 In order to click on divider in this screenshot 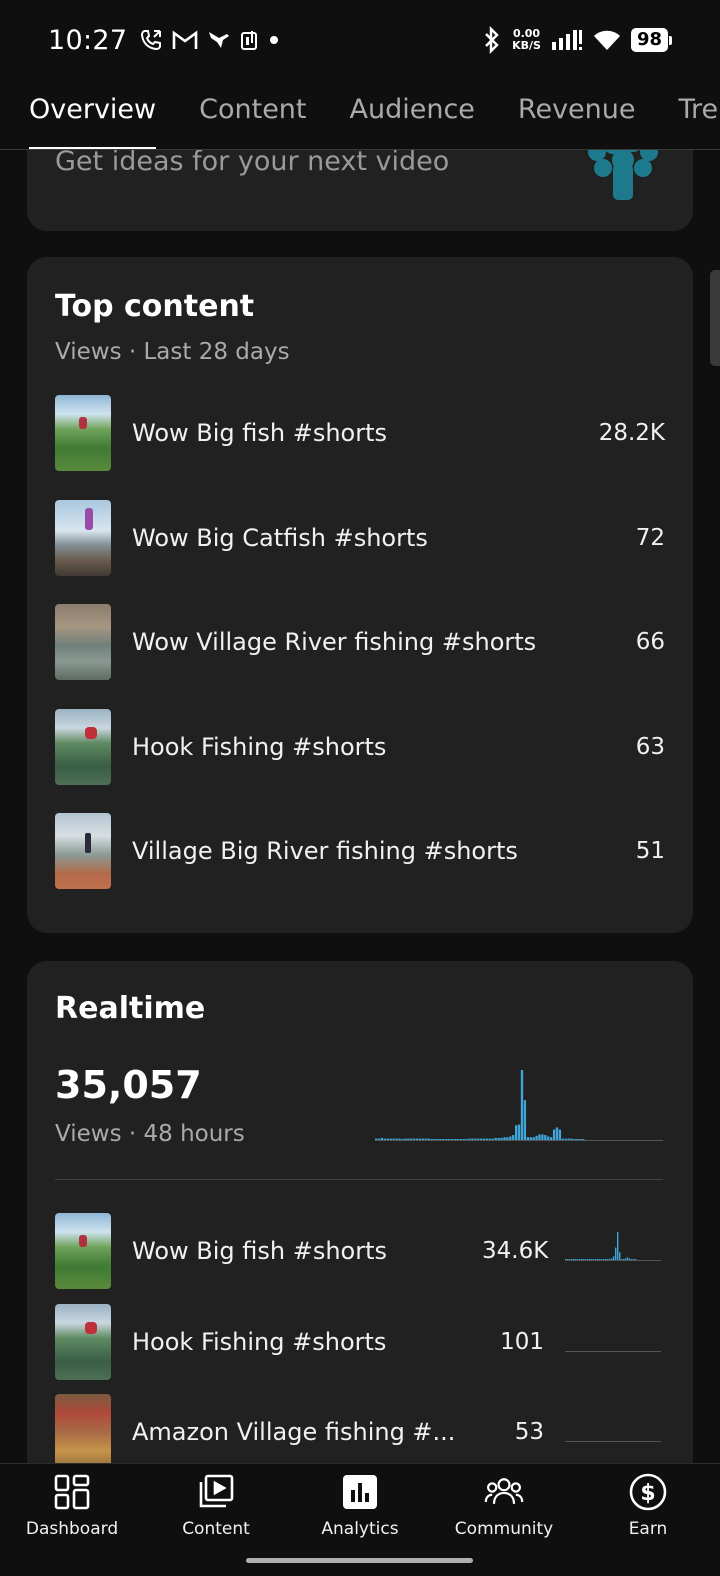, I will do `click(359, 1179)`.